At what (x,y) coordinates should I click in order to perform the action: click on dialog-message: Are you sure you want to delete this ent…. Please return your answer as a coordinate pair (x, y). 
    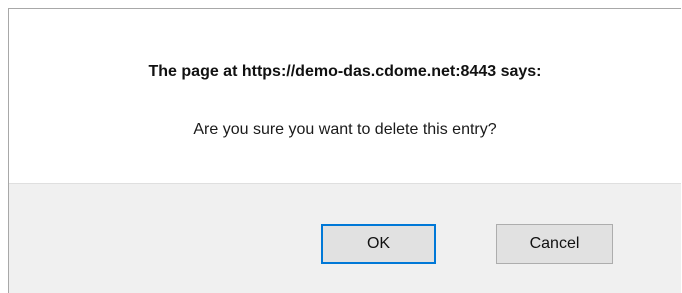
    Looking at the image, I should click on (345, 129).